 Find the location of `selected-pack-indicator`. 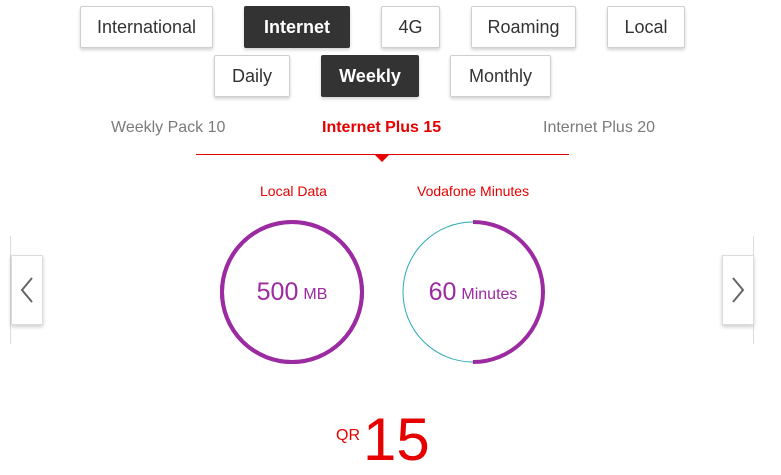

selected-pack-indicator is located at coordinates (382, 158).